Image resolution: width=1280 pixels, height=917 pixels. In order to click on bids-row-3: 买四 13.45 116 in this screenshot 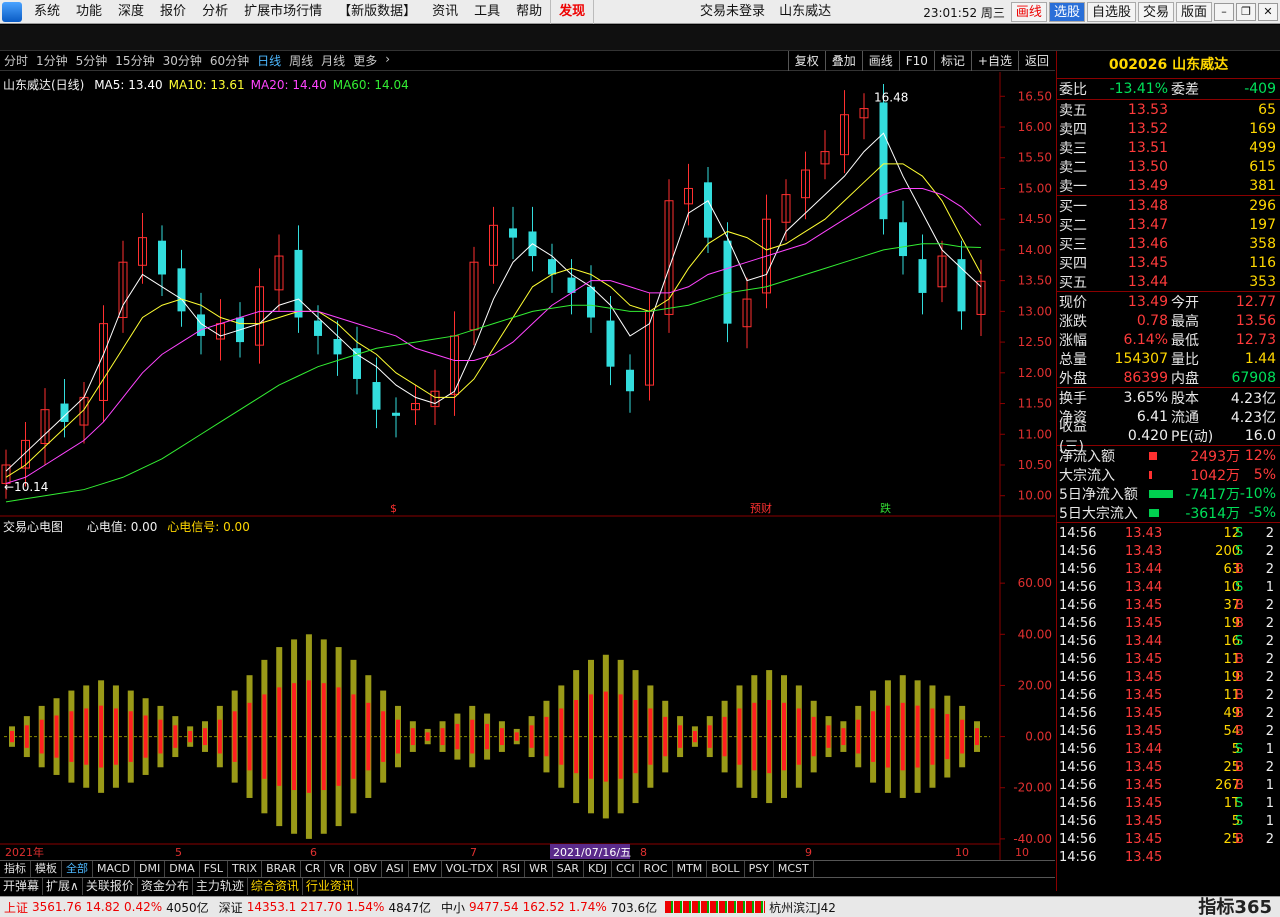, I will do `click(1168, 262)`.